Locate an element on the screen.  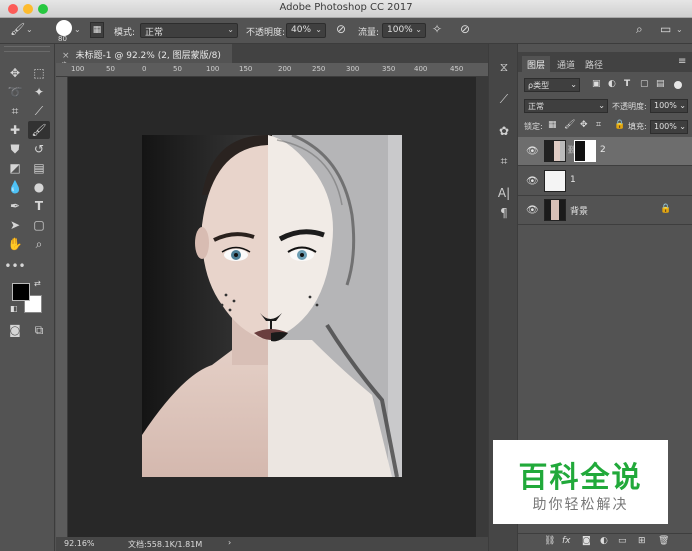
more-tools-icon: ••• is located at coordinates (15, 266).